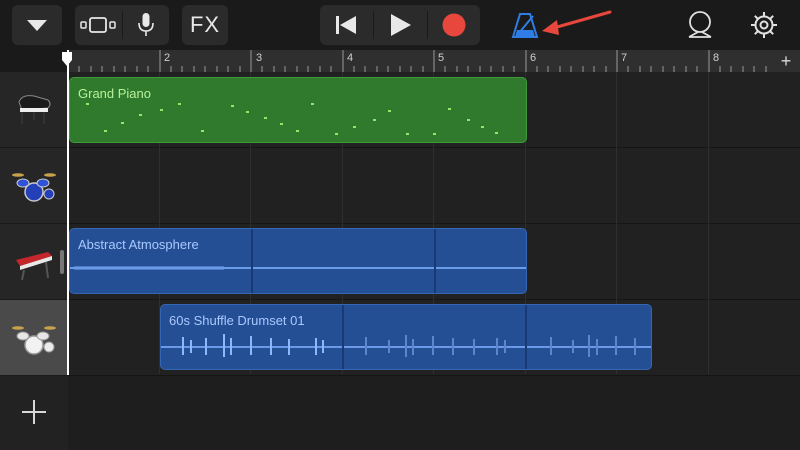 The image size is (800, 450). I want to click on fx-button: FX, so click(205, 25).